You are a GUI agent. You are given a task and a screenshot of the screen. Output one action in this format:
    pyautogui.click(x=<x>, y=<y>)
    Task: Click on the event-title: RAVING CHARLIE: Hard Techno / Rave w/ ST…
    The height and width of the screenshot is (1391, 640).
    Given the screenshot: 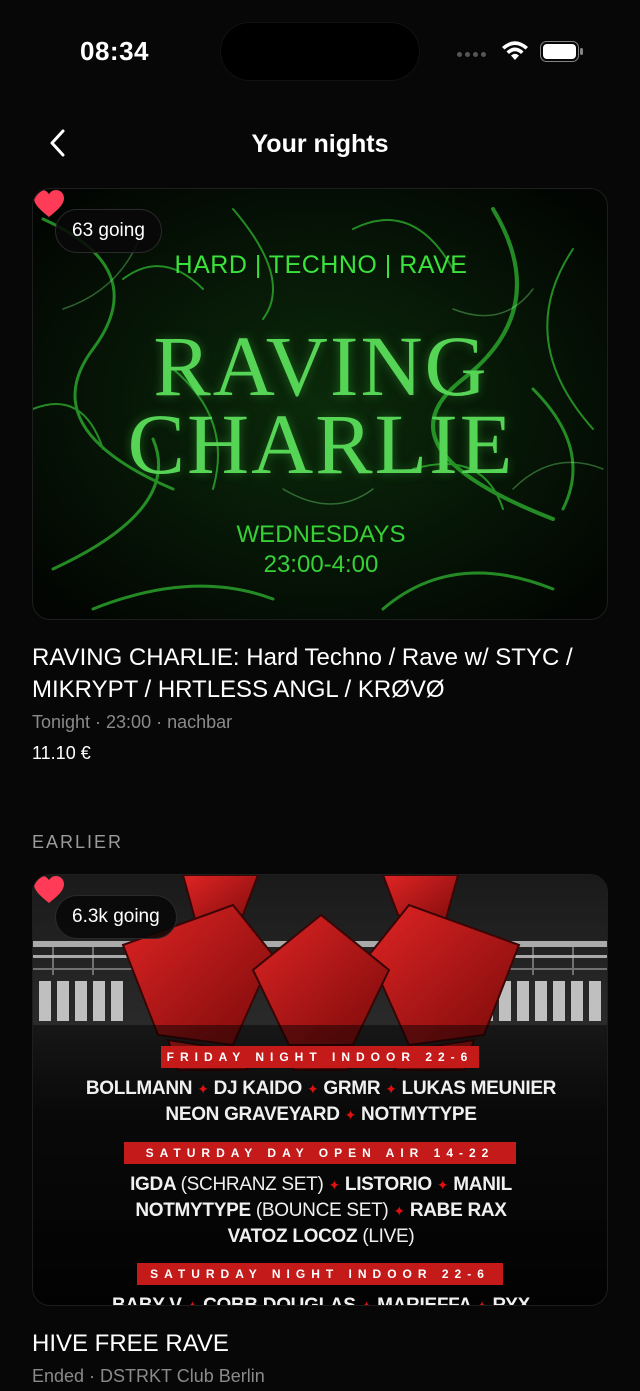 What is the action you would take?
    pyautogui.click(x=320, y=674)
    